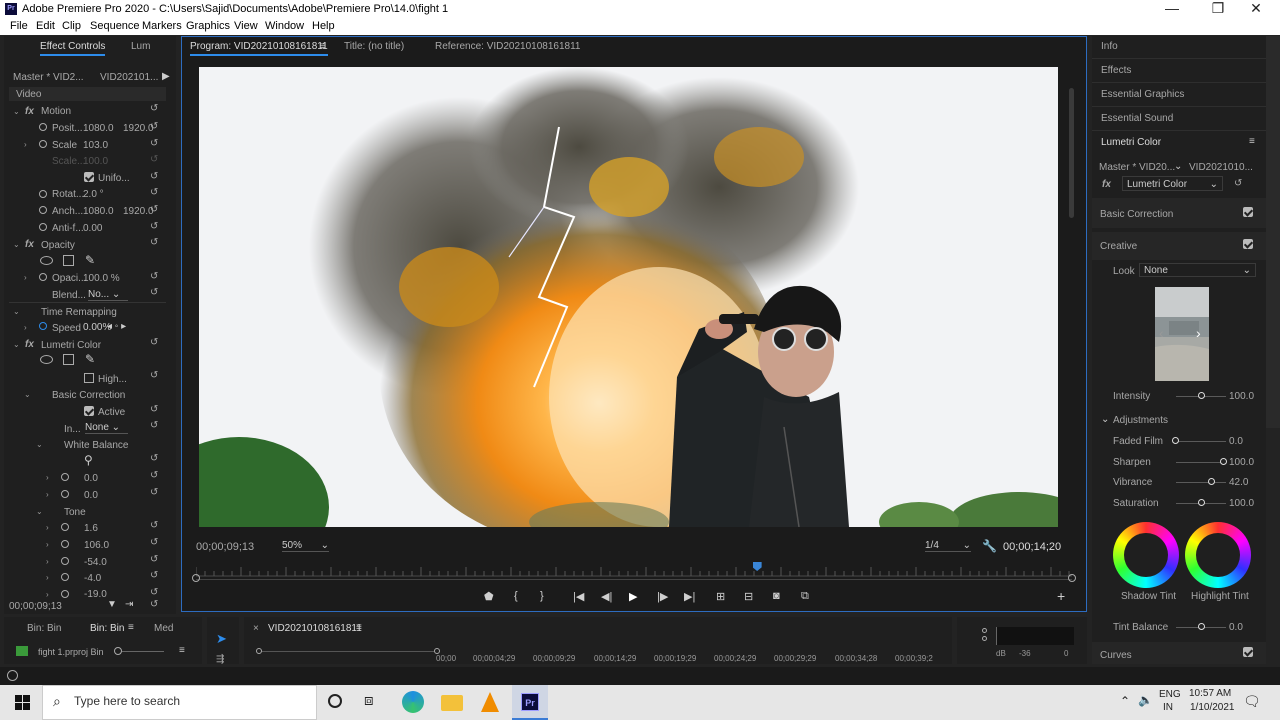 The image size is (1280, 720). I want to click on highlights-value: -54.0, so click(95, 562).